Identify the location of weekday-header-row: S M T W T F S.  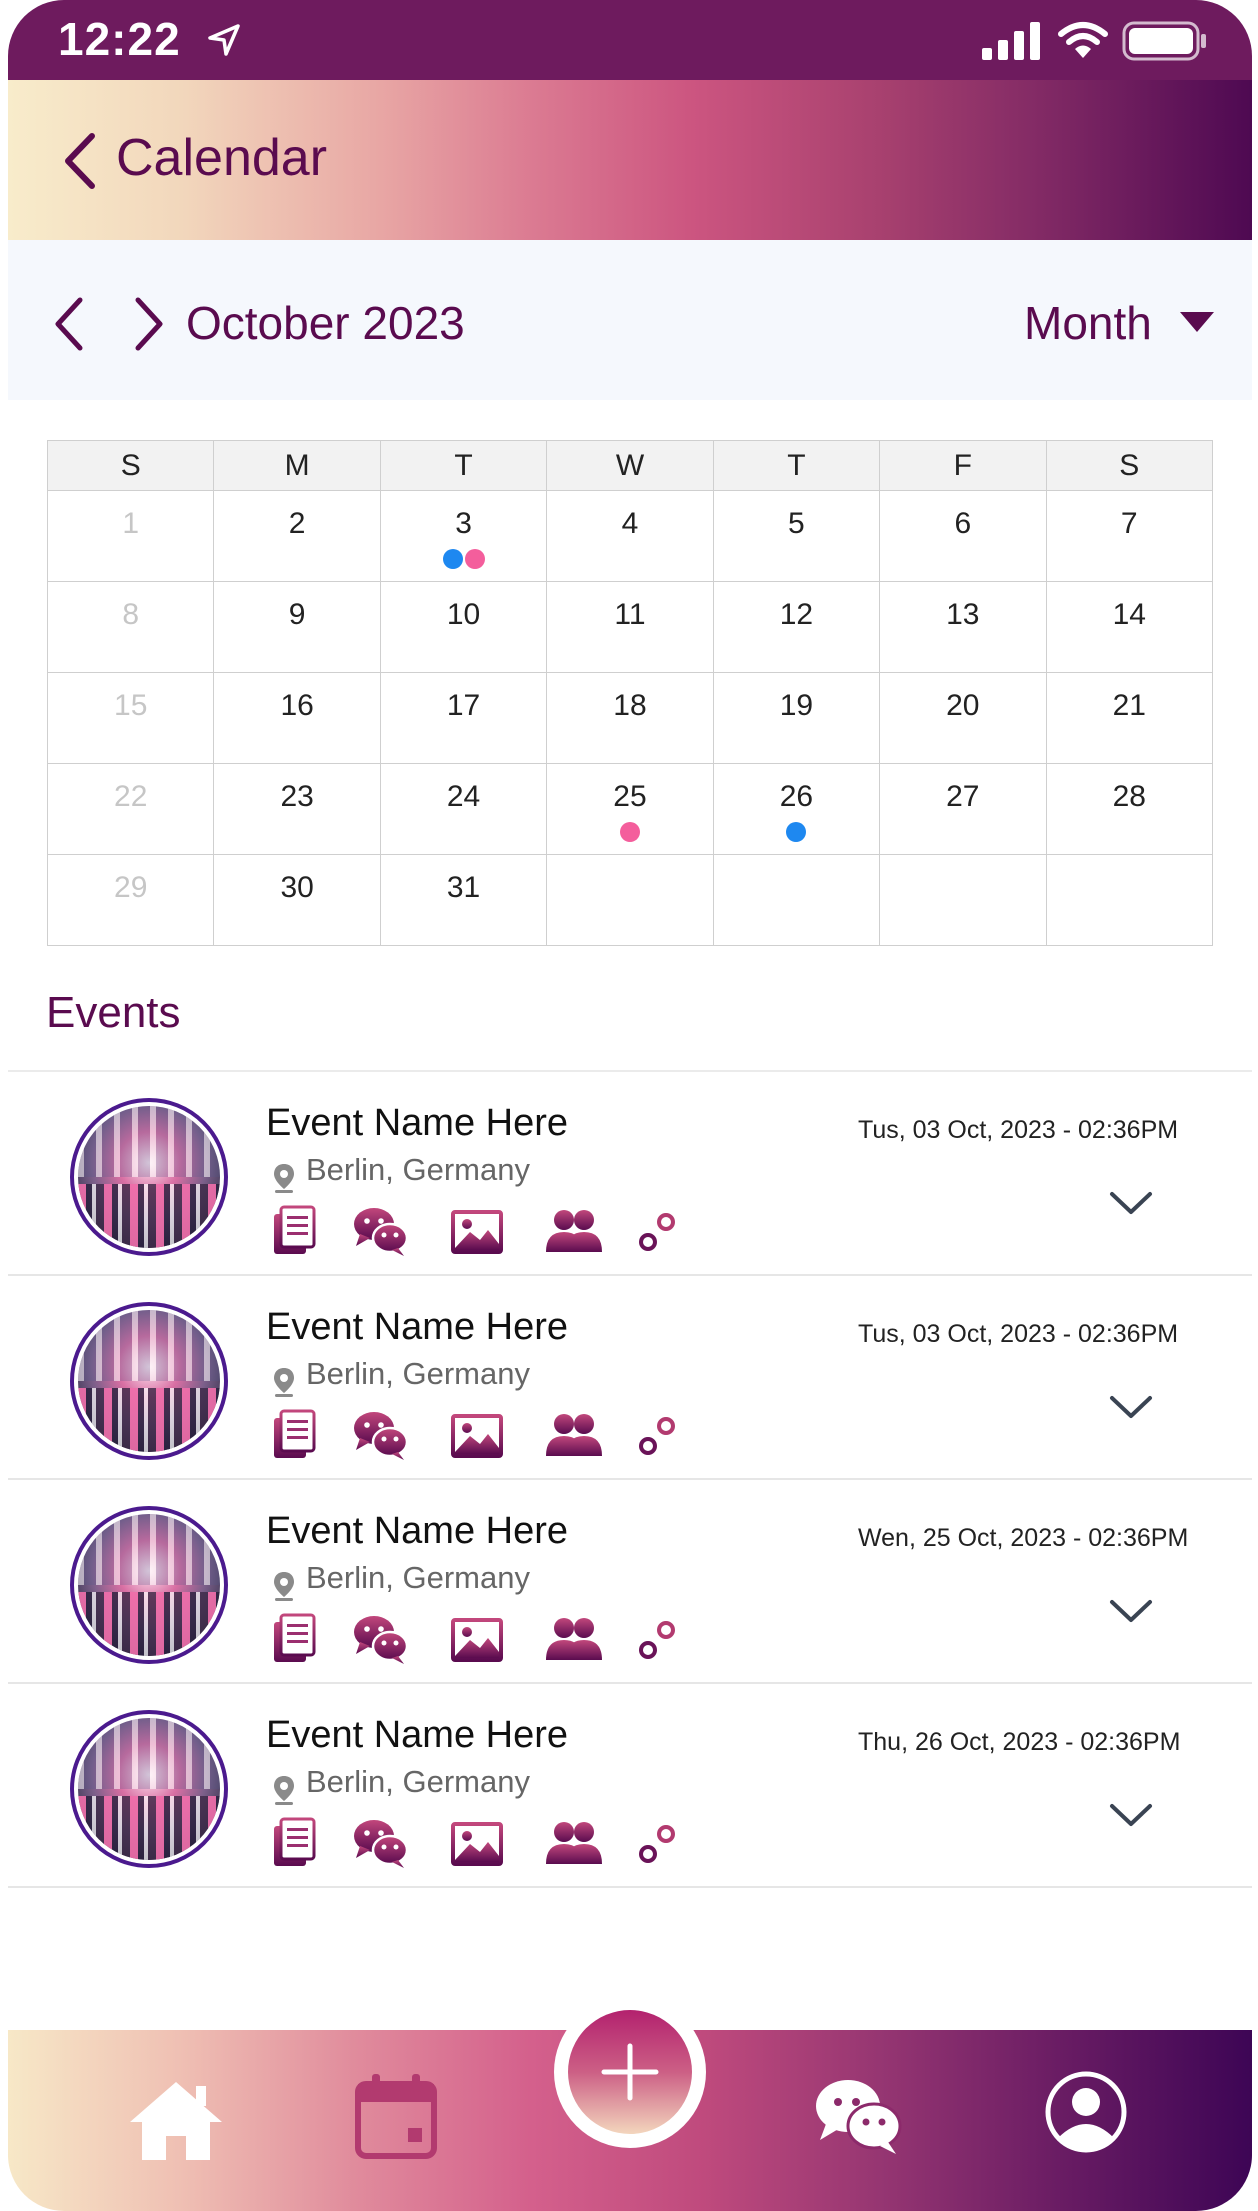
(630, 465).